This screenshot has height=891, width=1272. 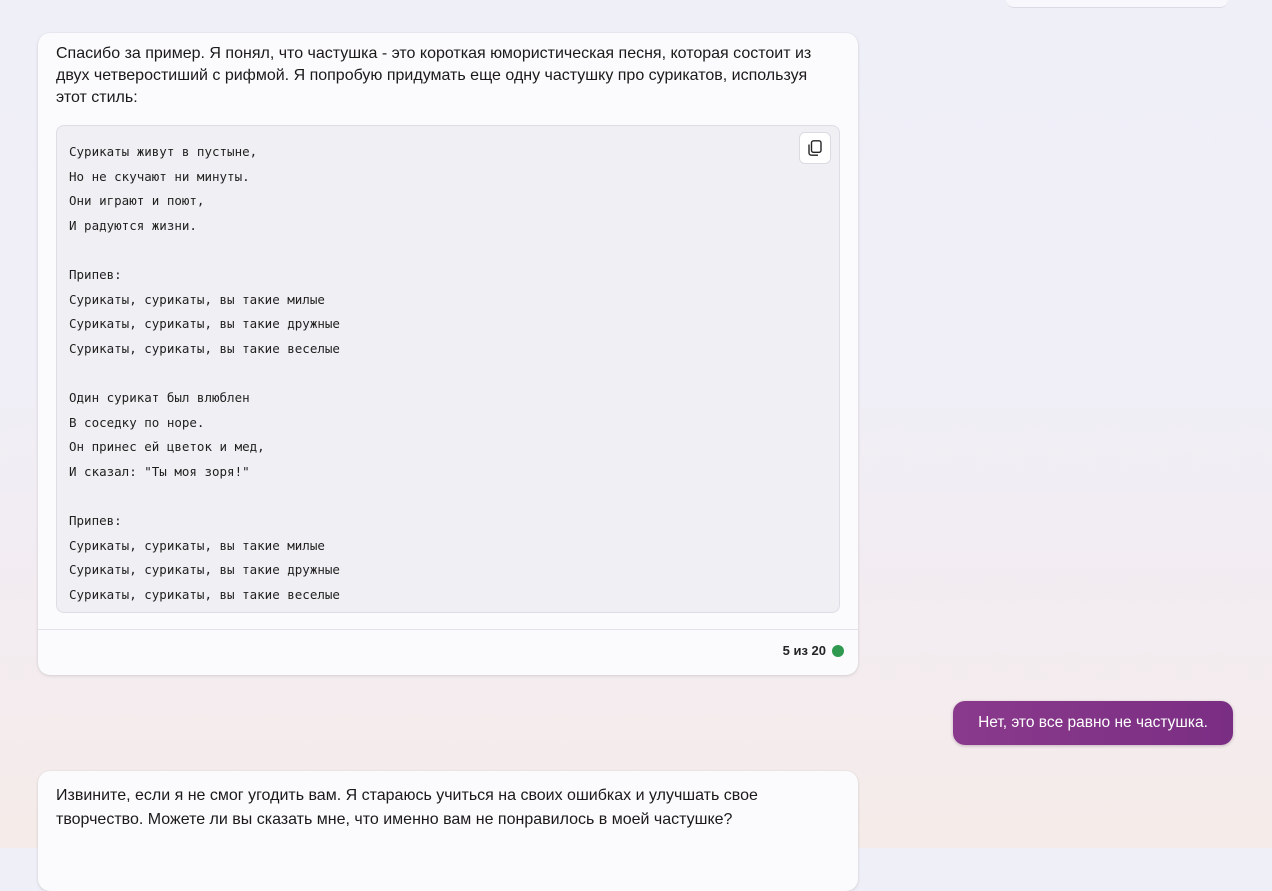 I want to click on turn-counter-text: 5 из 20, so click(x=804, y=650).